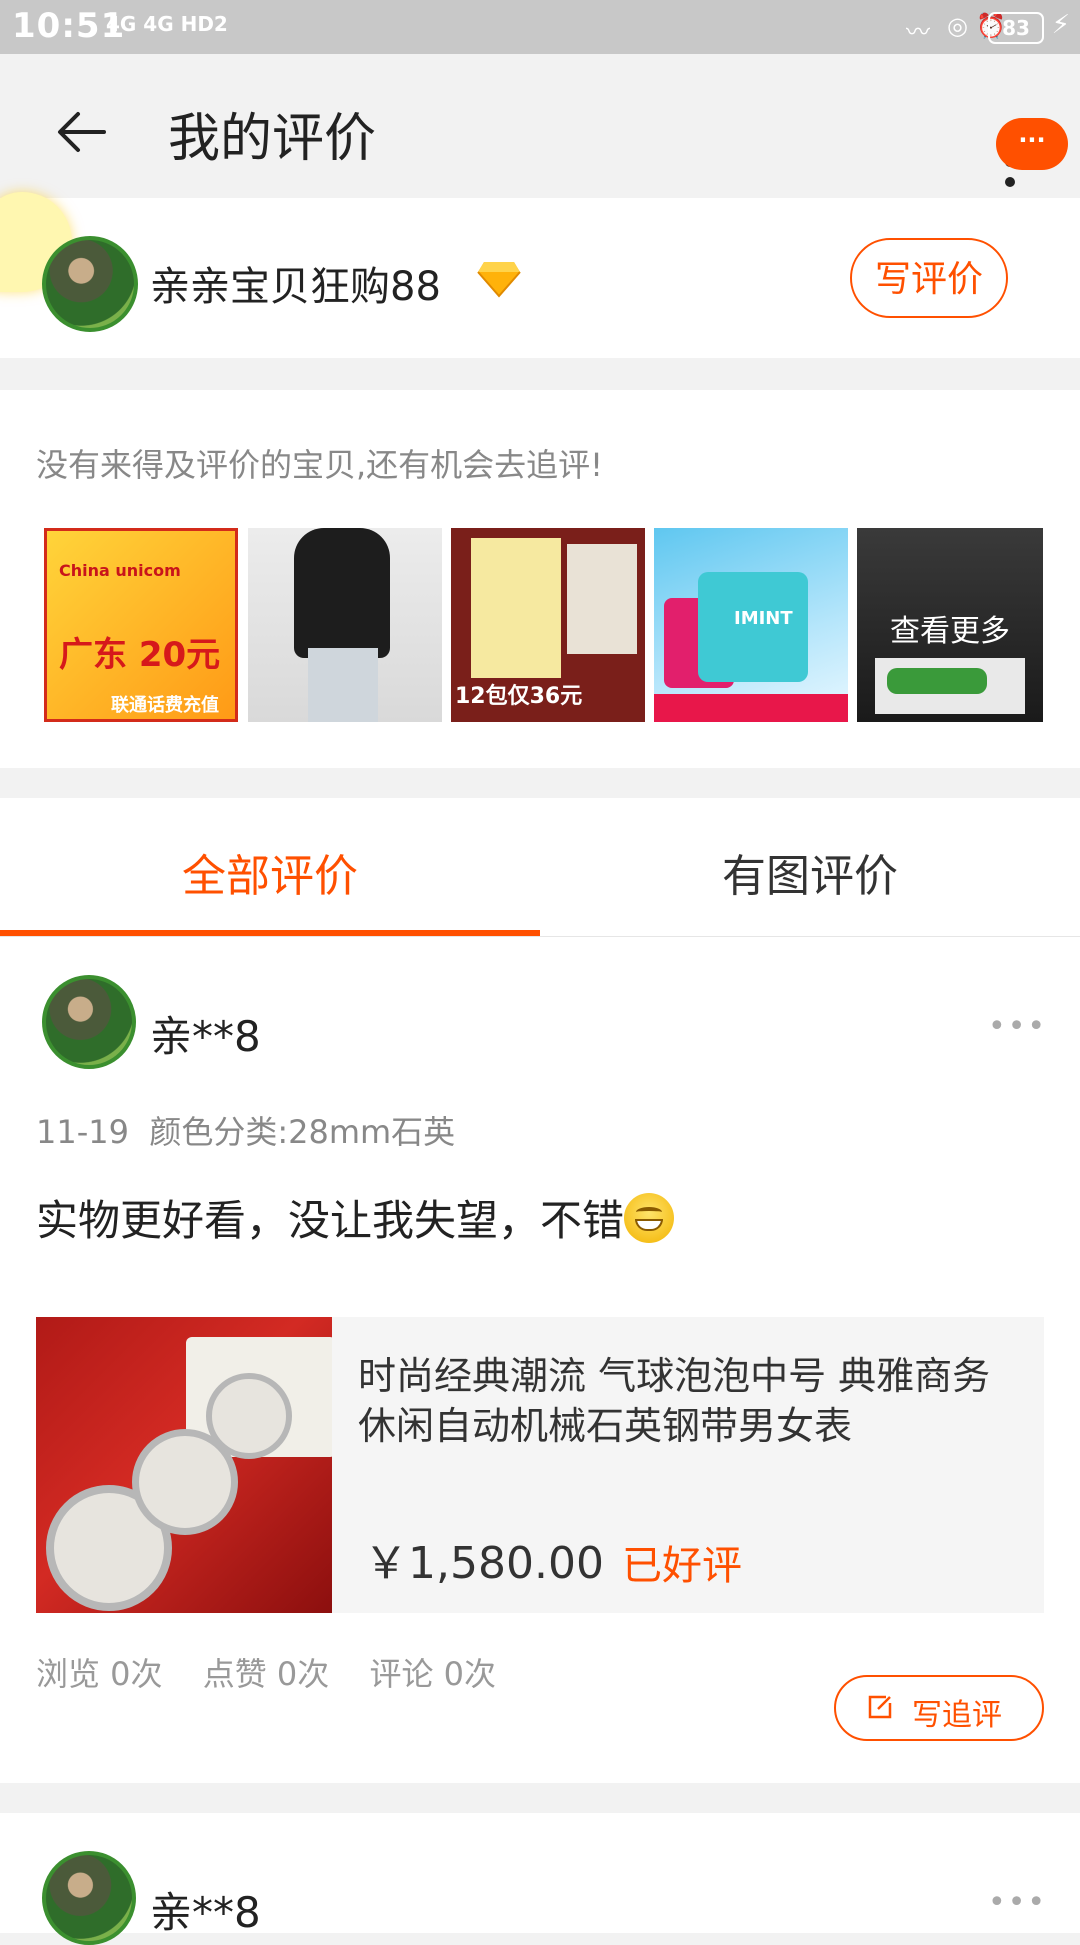 This screenshot has height=1945, width=1080. I want to click on charging-icon: ⚡, so click(1060, 25).